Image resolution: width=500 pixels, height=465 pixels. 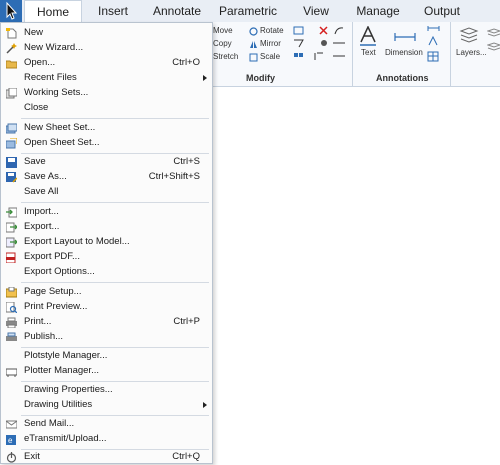 I want to click on menu-item-label: Drawing Utilities, so click(x=58, y=404).